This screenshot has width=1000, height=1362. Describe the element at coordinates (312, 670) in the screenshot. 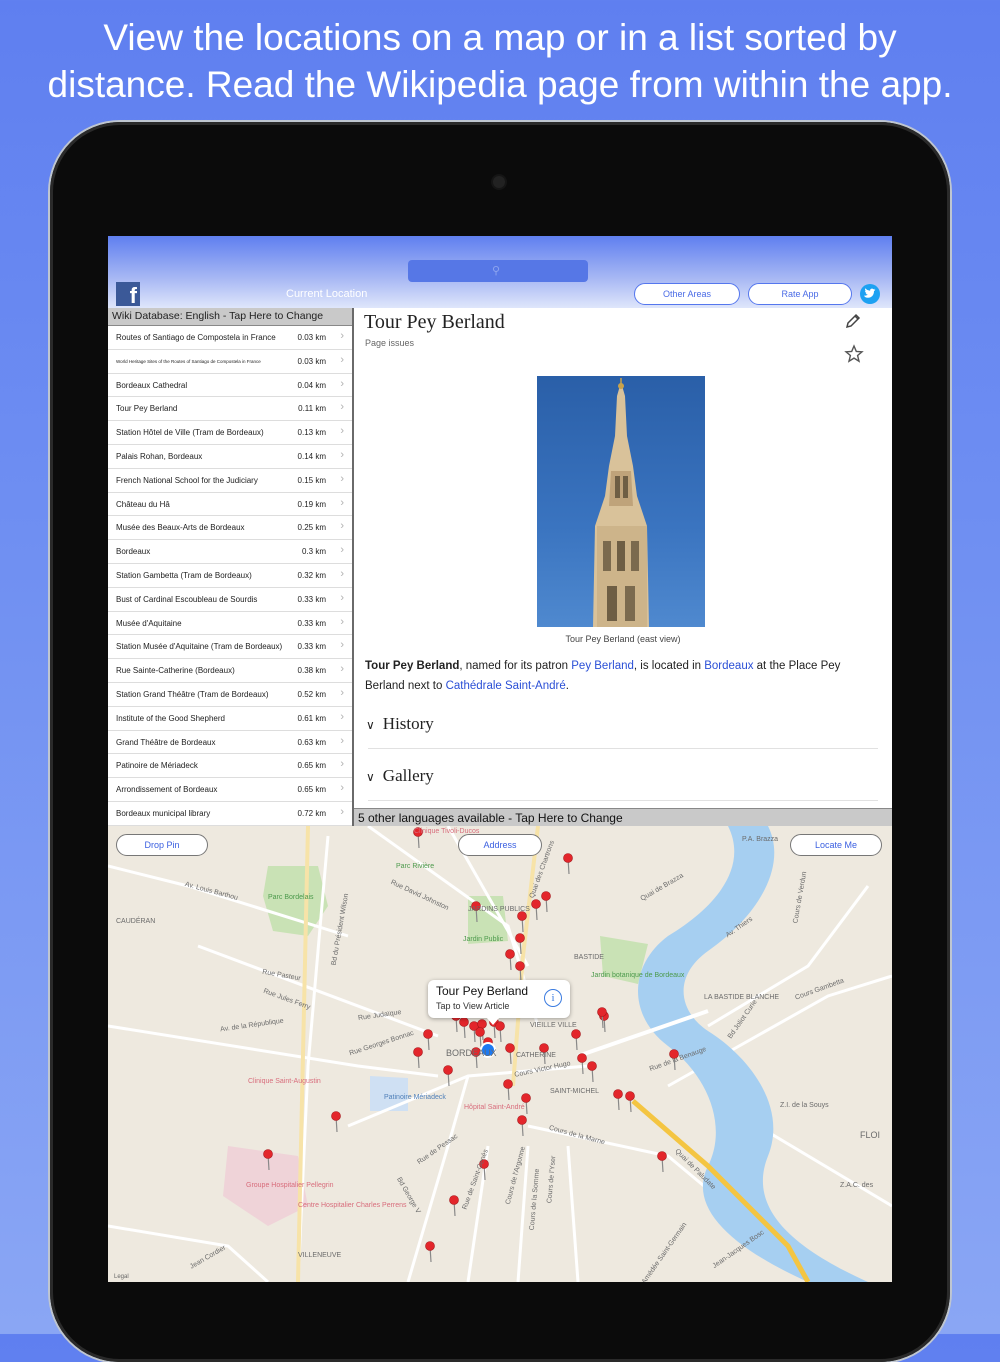

I see `list-item-distance: 0.38 km` at that location.